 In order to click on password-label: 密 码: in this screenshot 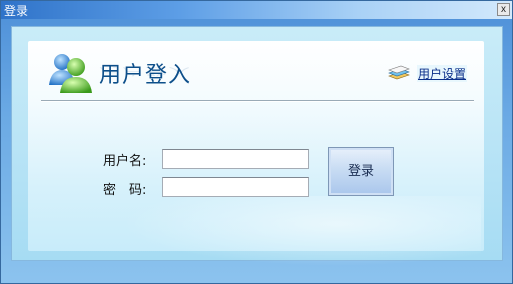, I will do `click(125, 190)`.